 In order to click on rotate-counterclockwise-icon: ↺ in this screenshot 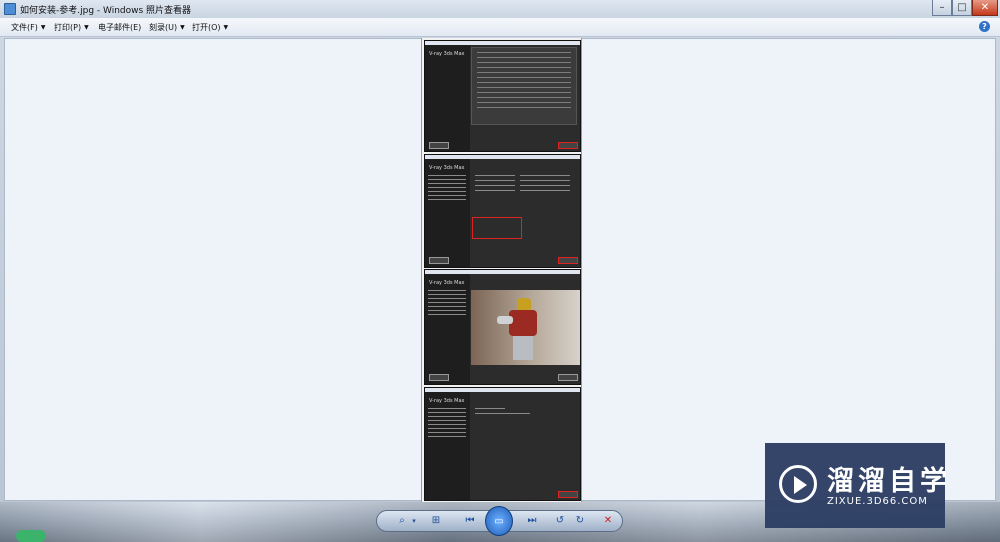, I will do `click(560, 521)`.